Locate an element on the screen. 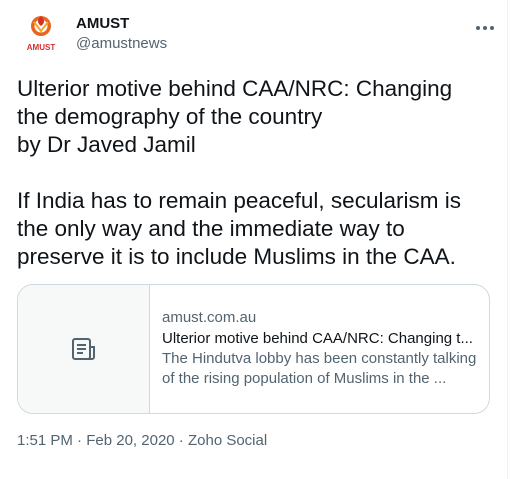  amust-logo: AMUST is located at coordinates (41, 34).